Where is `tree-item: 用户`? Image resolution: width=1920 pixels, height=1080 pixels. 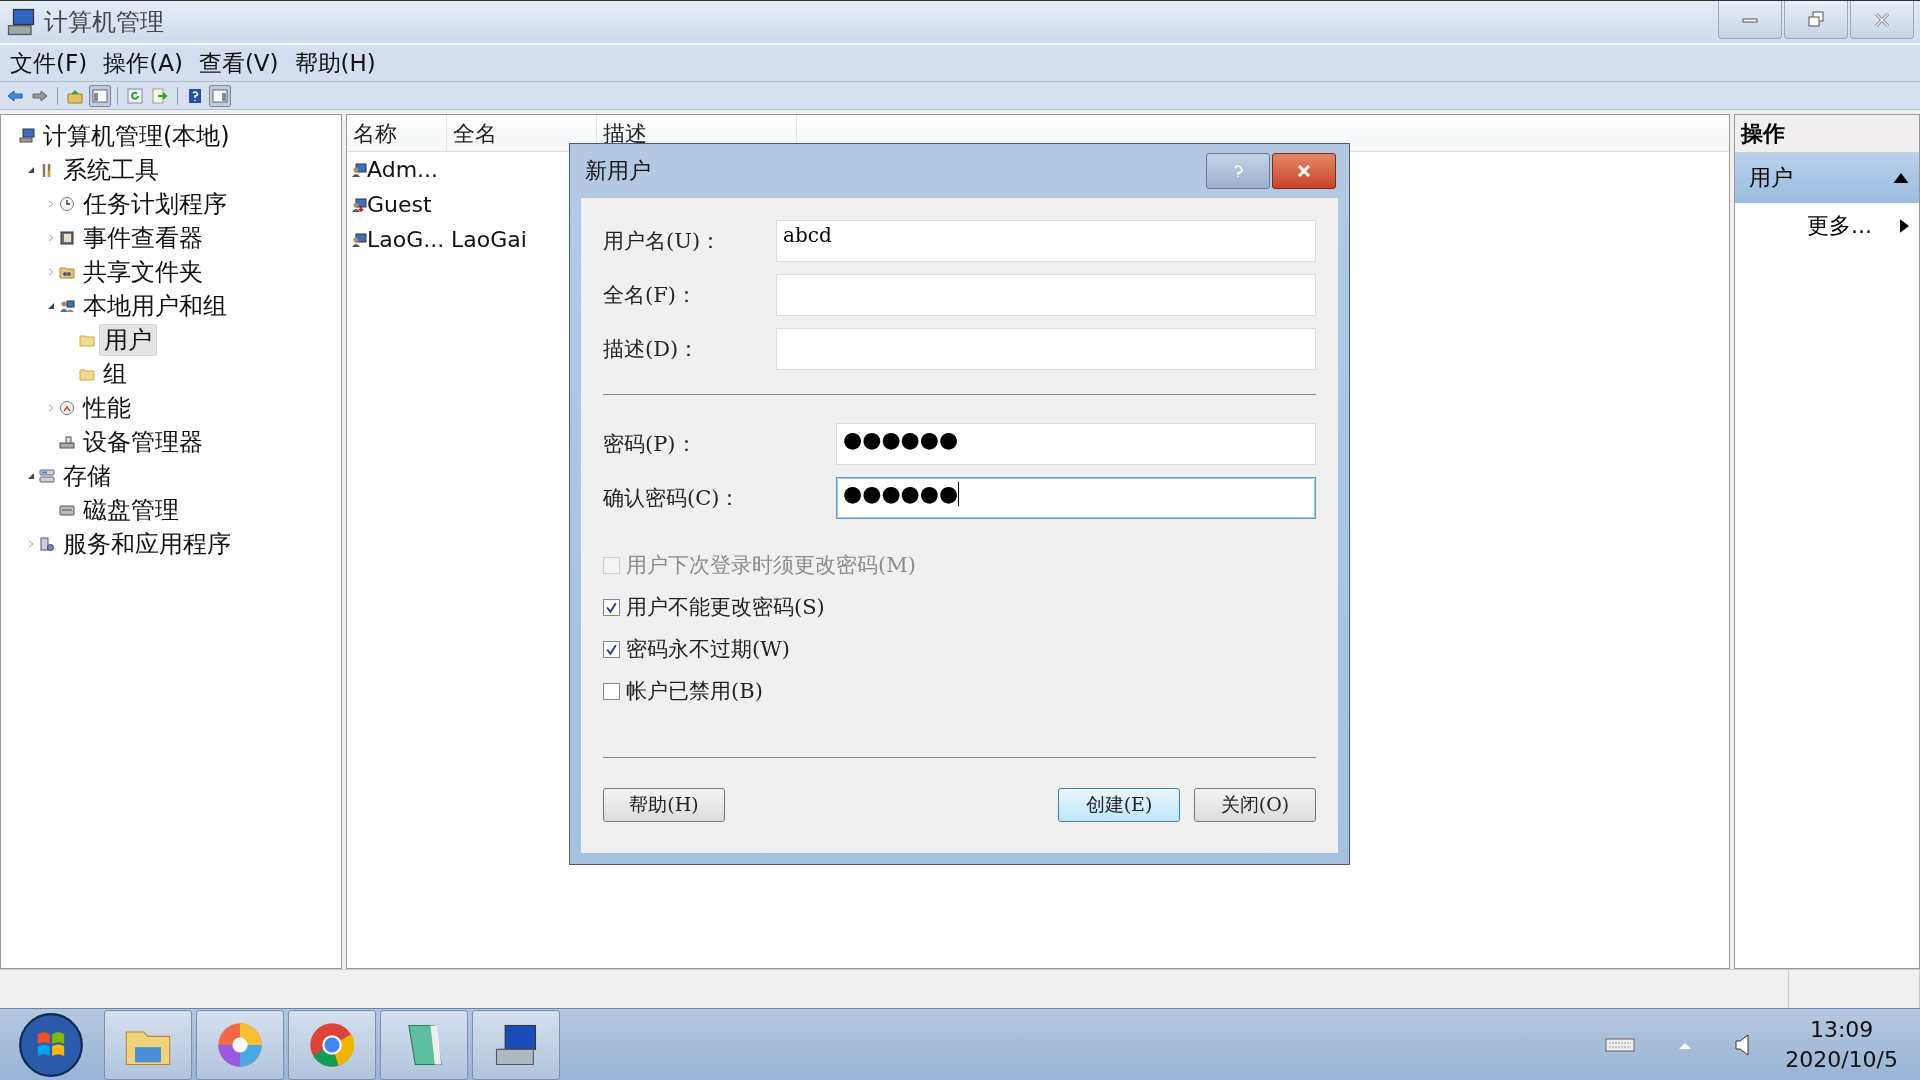
tree-item: 用户 is located at coordinates (128, 340).